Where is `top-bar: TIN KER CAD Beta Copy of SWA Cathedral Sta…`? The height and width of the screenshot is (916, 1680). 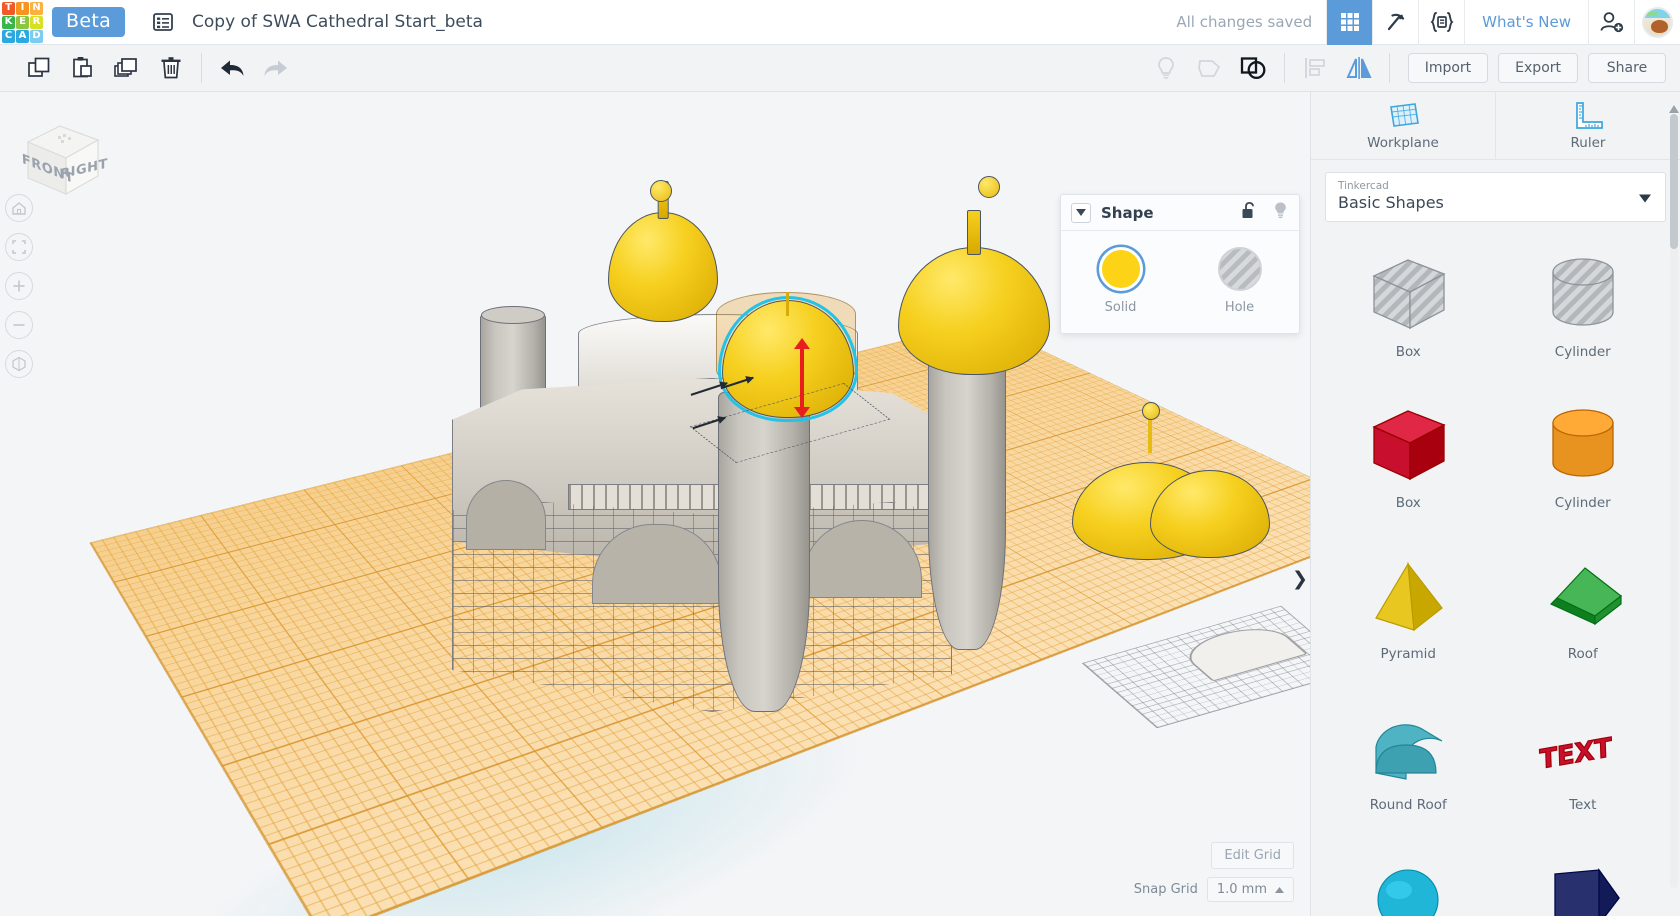 top-bar: TIN KER CAD Beta Copy of SWA Cathedral Sta… is located at coordinates (840, 22).